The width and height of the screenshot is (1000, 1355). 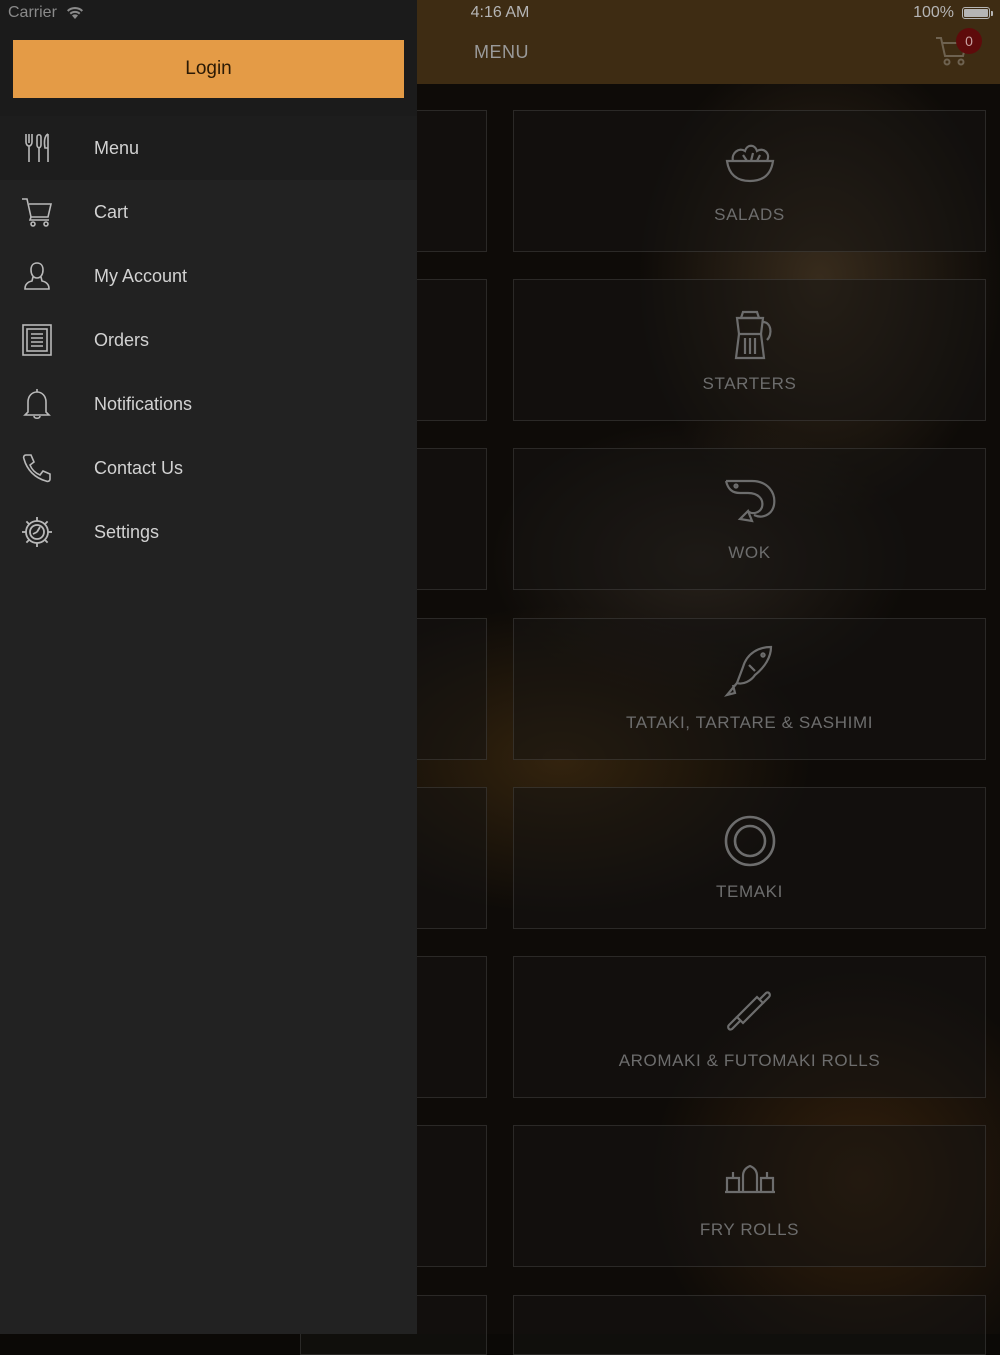 I want to click on cart-icon, so click(x=37, y=212).